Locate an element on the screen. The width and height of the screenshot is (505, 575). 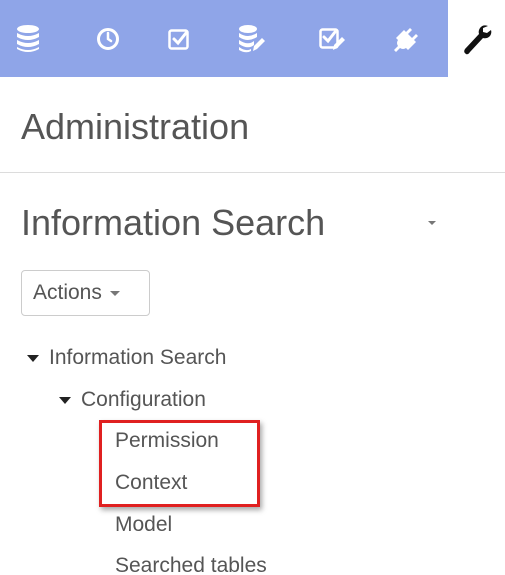
toolbar-database-button is located at coordinates (28, 38).